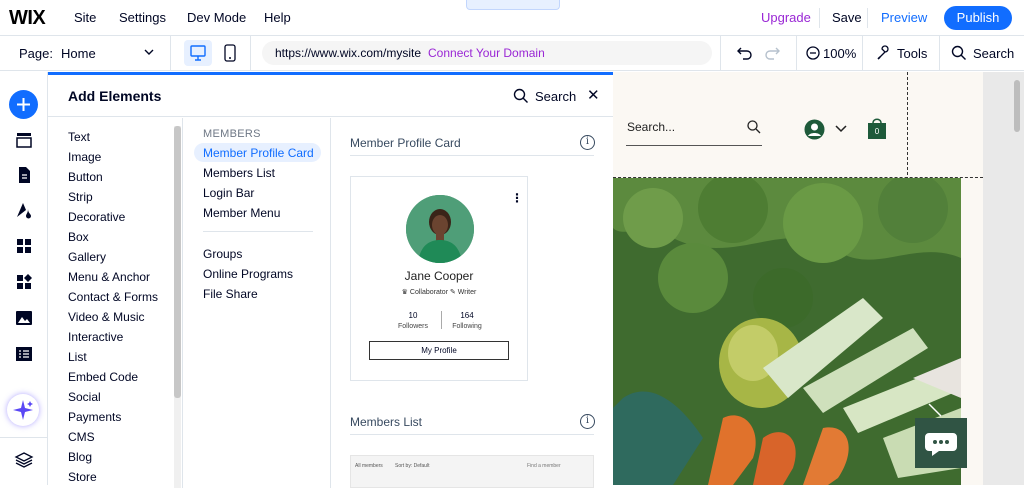  What do you see at coordinates (993, 53) in the screenshot?
I see `search-button: Search` at bounding box center [993, 53].